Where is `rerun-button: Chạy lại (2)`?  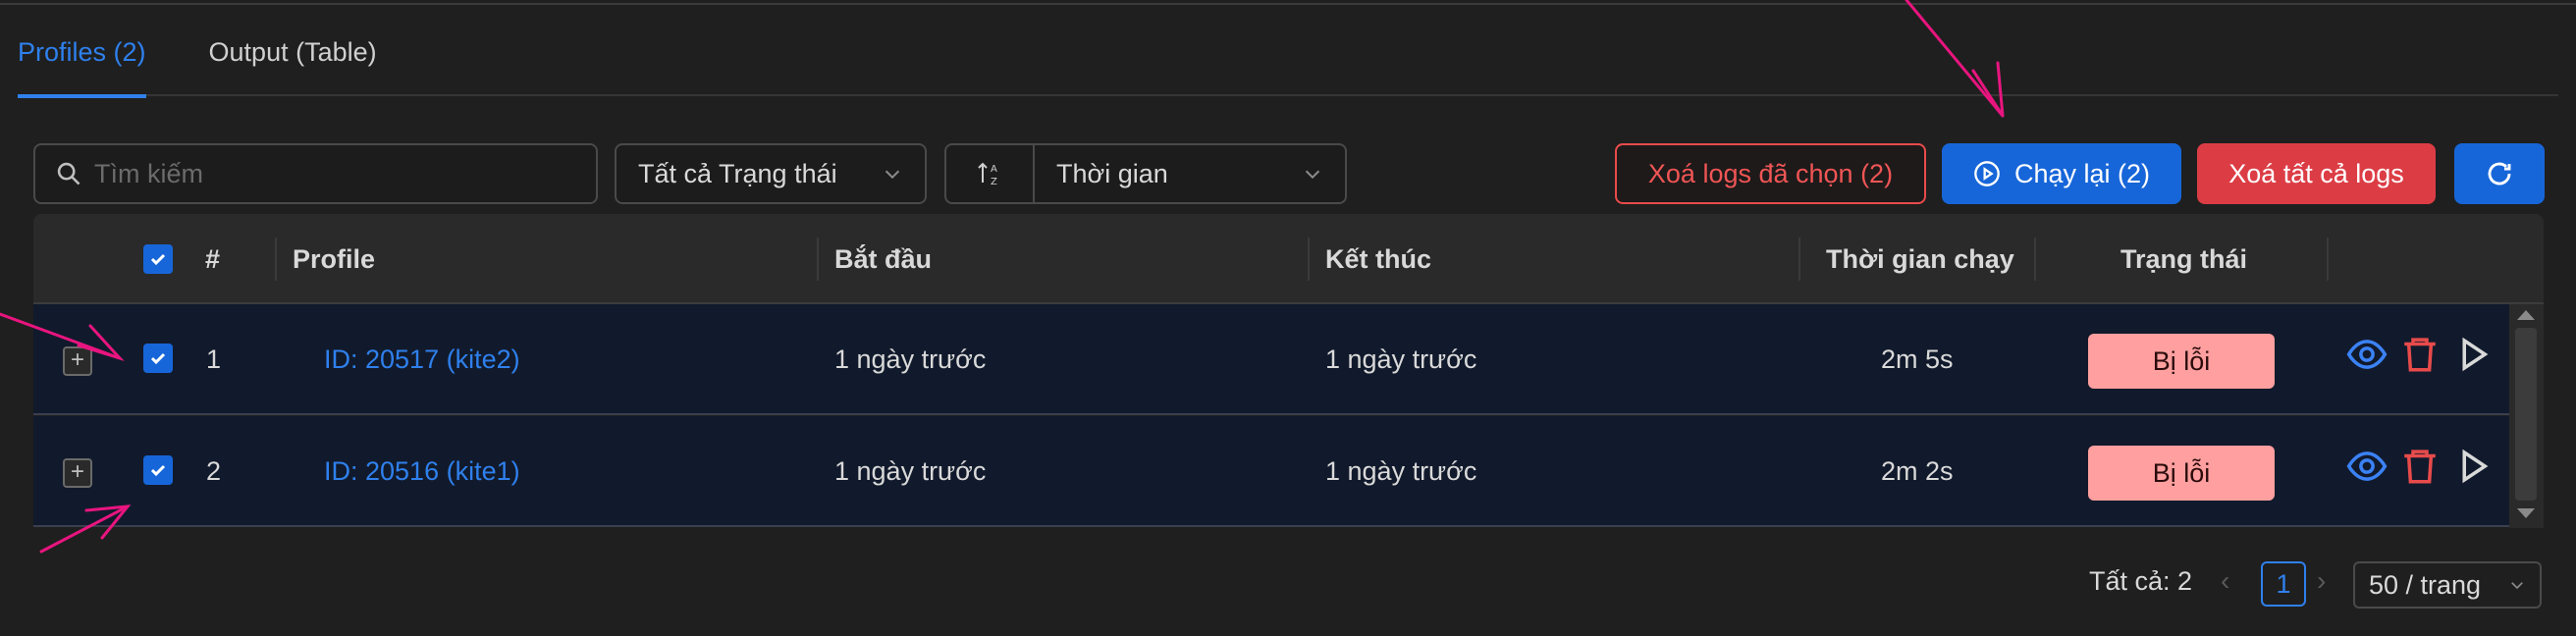 rerun-button: Chạy lại (2) is located at coordinates (2061, 173).